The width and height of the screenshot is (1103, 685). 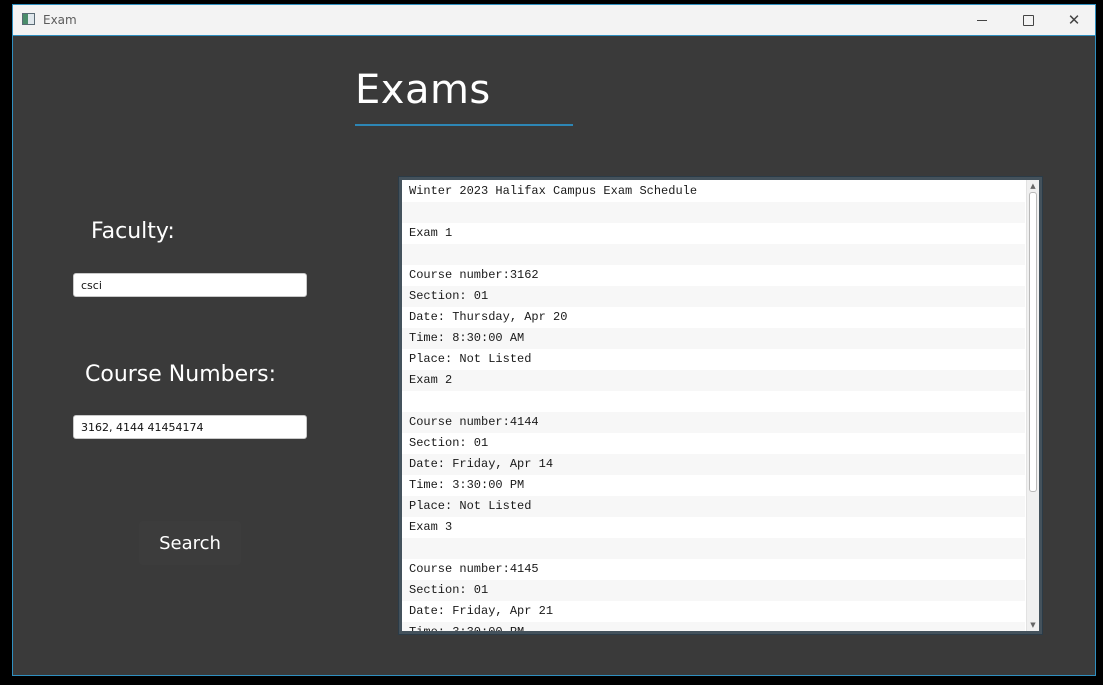 I want to click on search-button: Search, so click(x=190, y=543).